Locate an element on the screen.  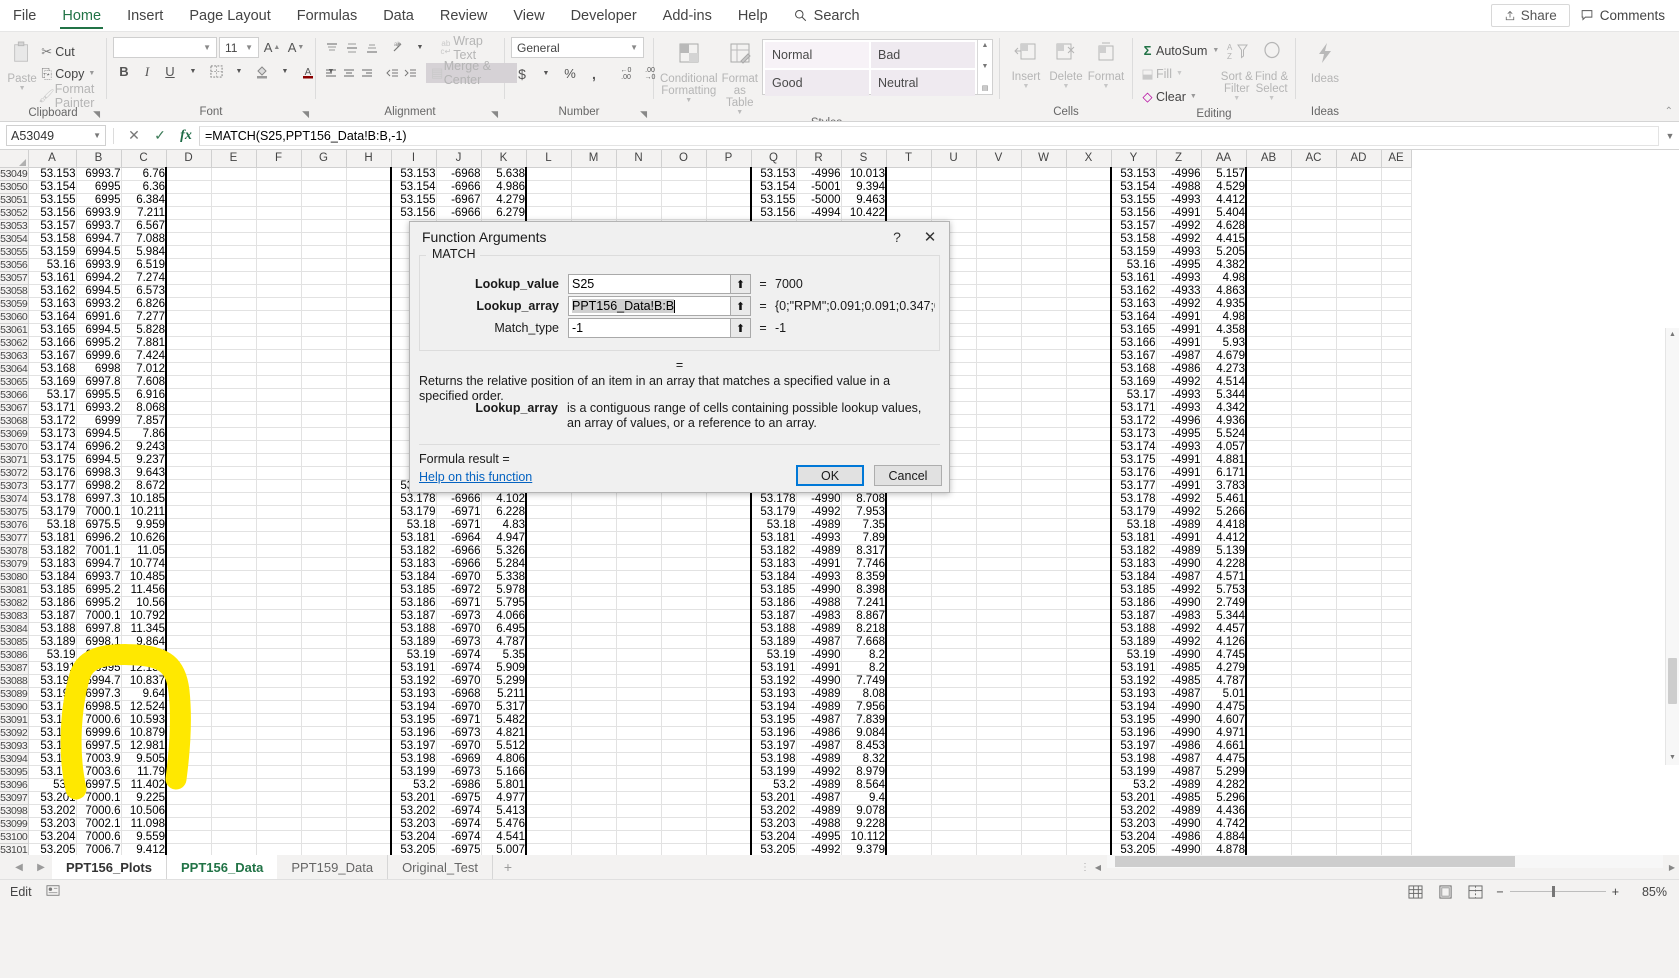
column-header-n: N is located at coordinates (639, 159).